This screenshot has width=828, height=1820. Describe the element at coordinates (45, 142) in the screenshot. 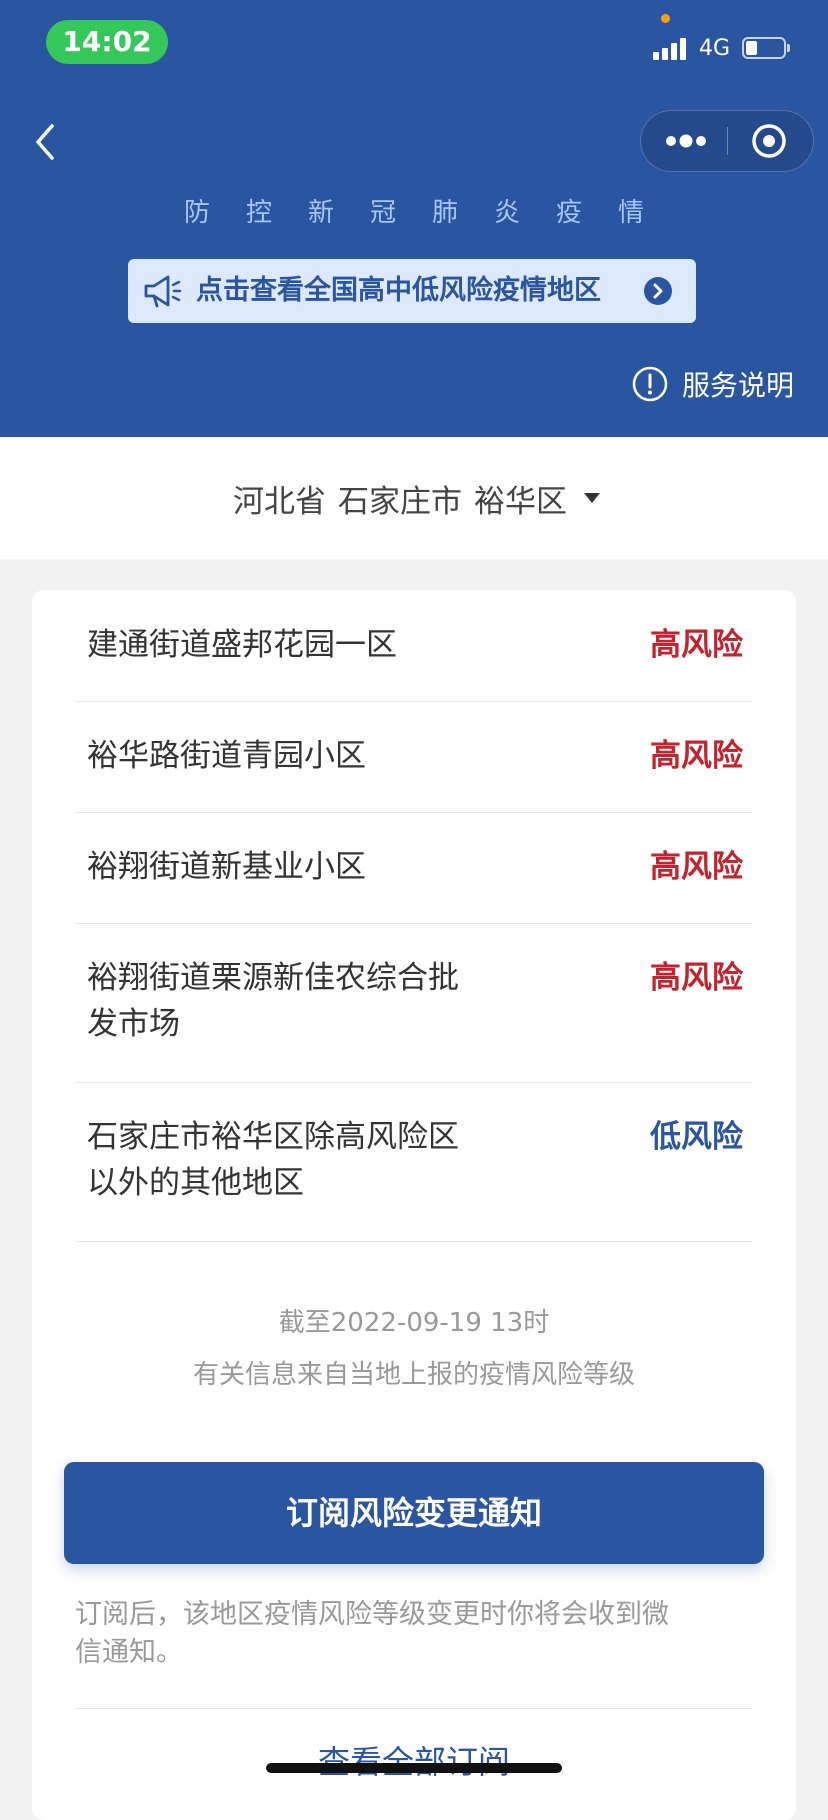

I see `chevron-left-icon` at that location.